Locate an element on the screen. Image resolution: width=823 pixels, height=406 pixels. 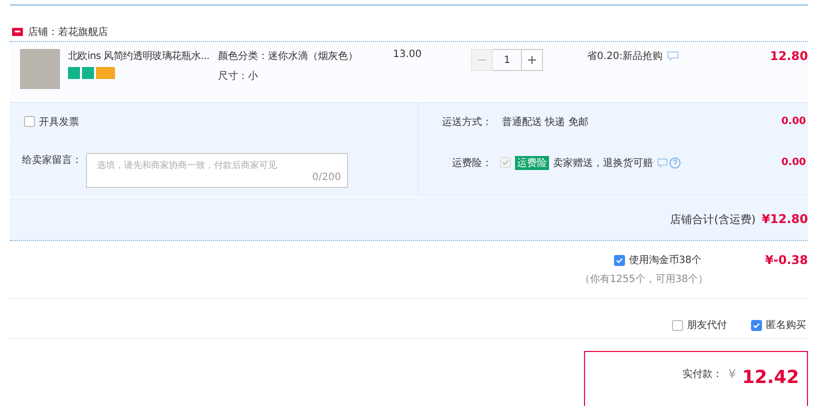
spec-text: 尺寸：小 is located at coordinates (238, 76).